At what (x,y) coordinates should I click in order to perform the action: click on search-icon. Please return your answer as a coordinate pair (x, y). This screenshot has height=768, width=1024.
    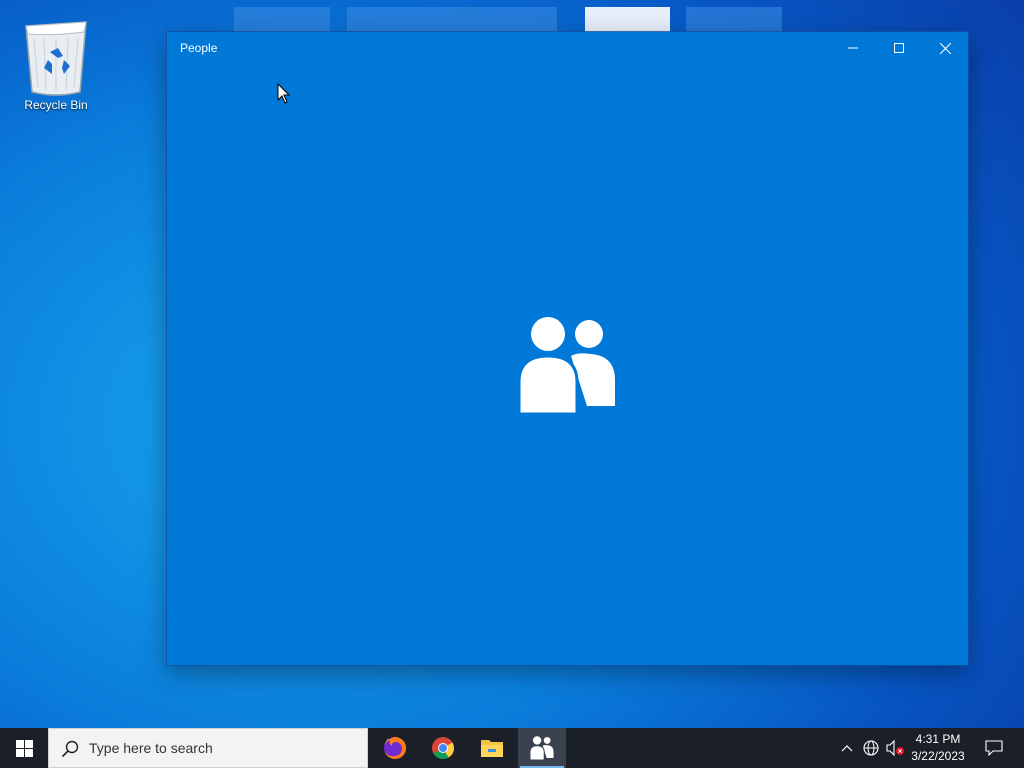
    Looking at the image, I should click on (70, 749).